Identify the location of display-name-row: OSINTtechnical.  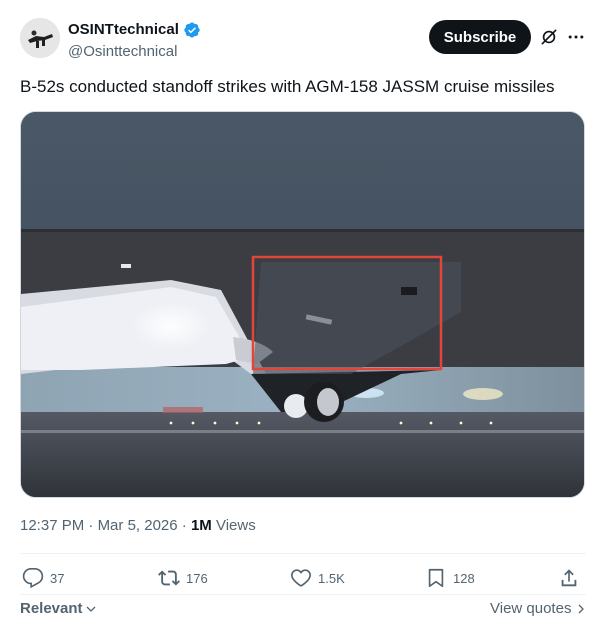
(134, 30).